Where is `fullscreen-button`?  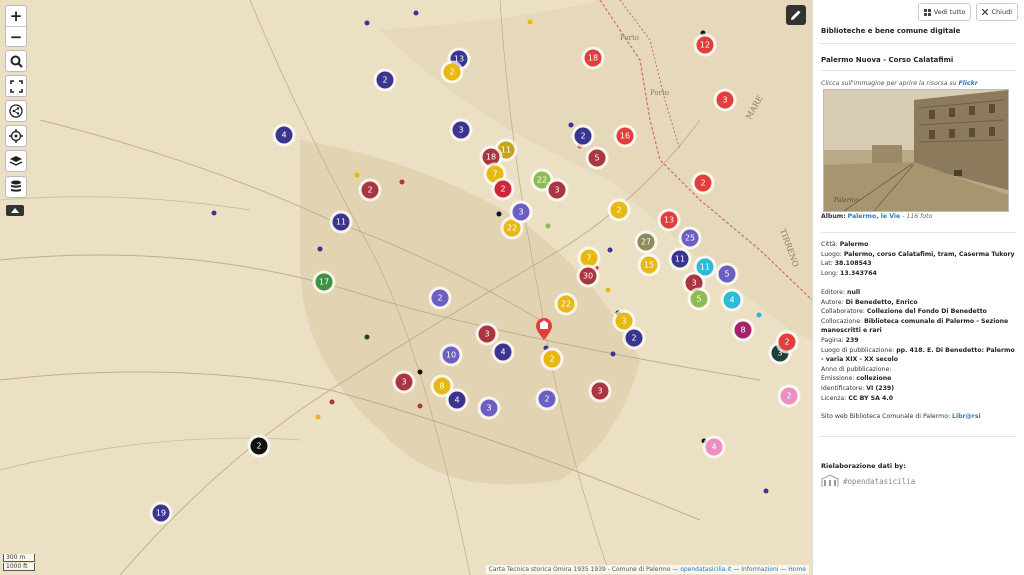 fullscreen-button is located at coordinates (16, 86).